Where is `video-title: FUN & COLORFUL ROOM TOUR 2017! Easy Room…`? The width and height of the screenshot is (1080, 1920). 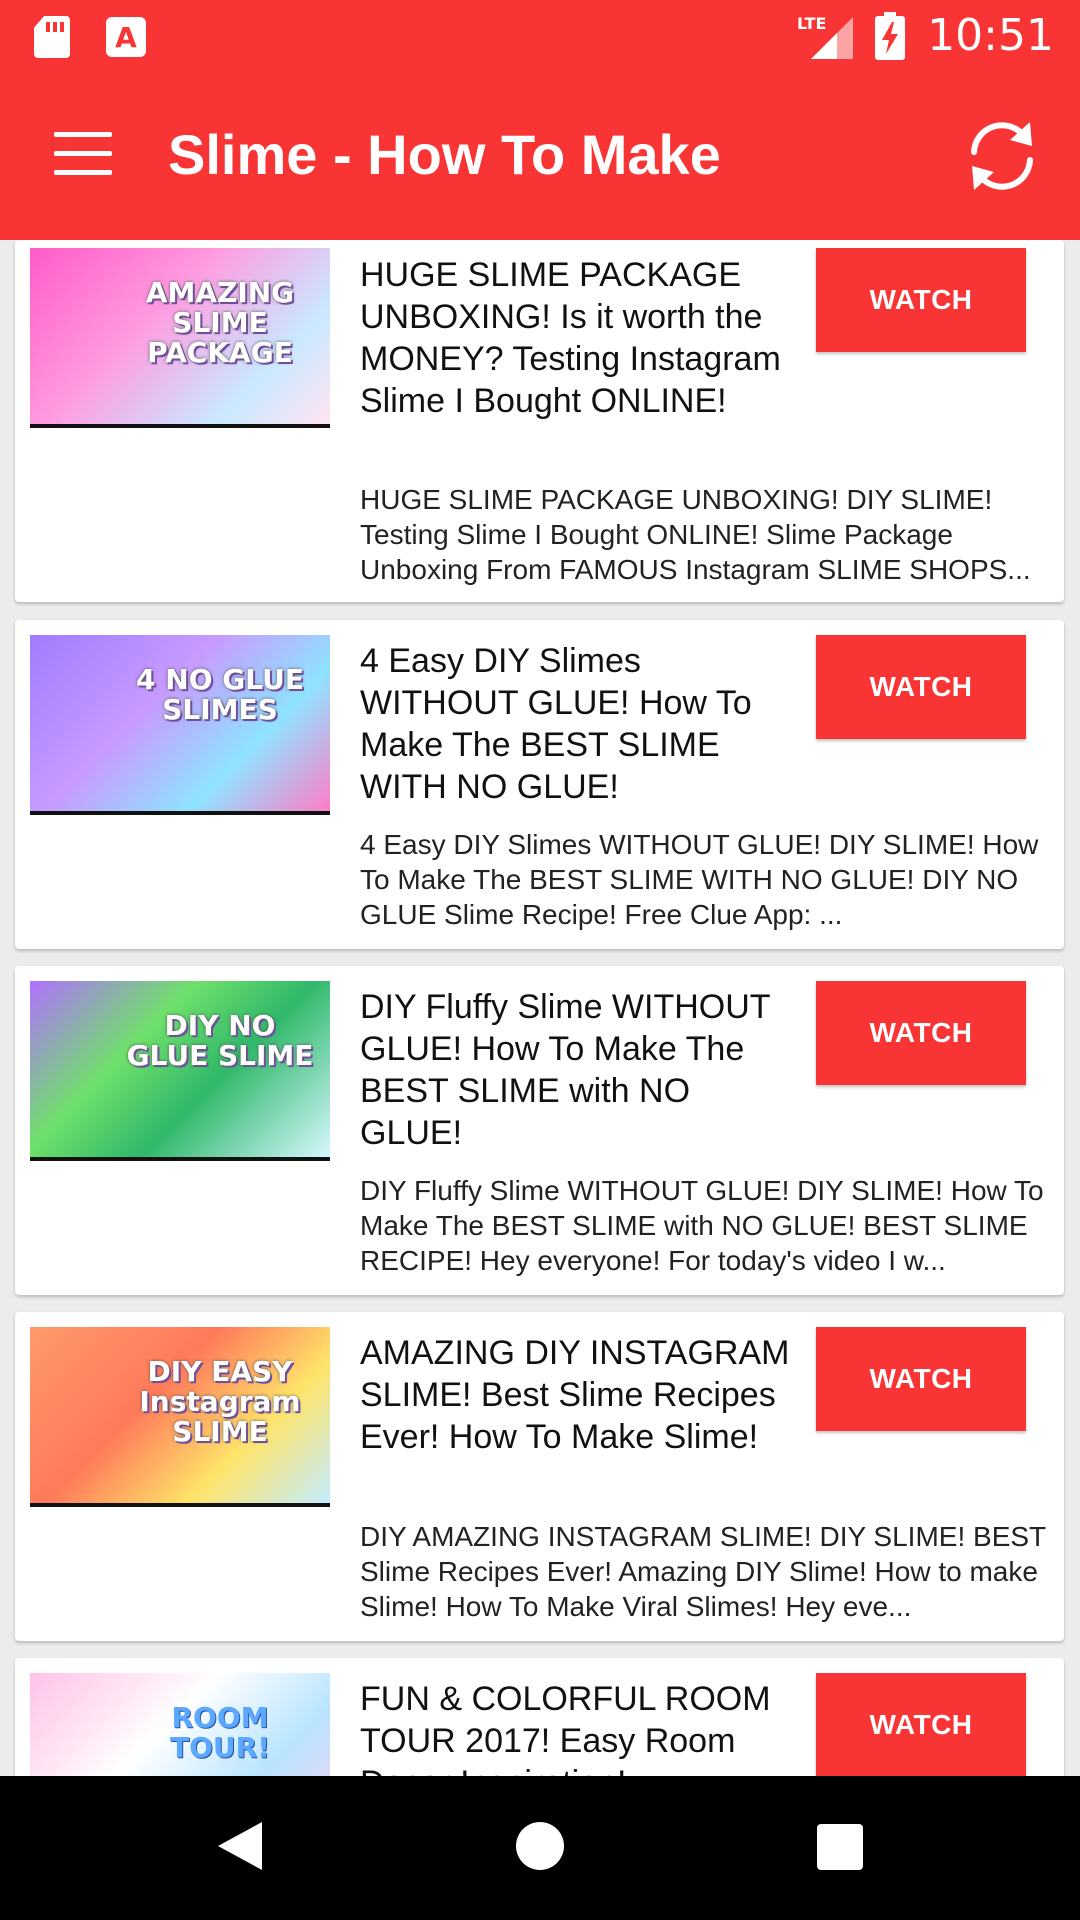
video-title: FUN & COLORFUL ROOM TOUR 2017! Easy Room… is located at coordinates (565, 1728).